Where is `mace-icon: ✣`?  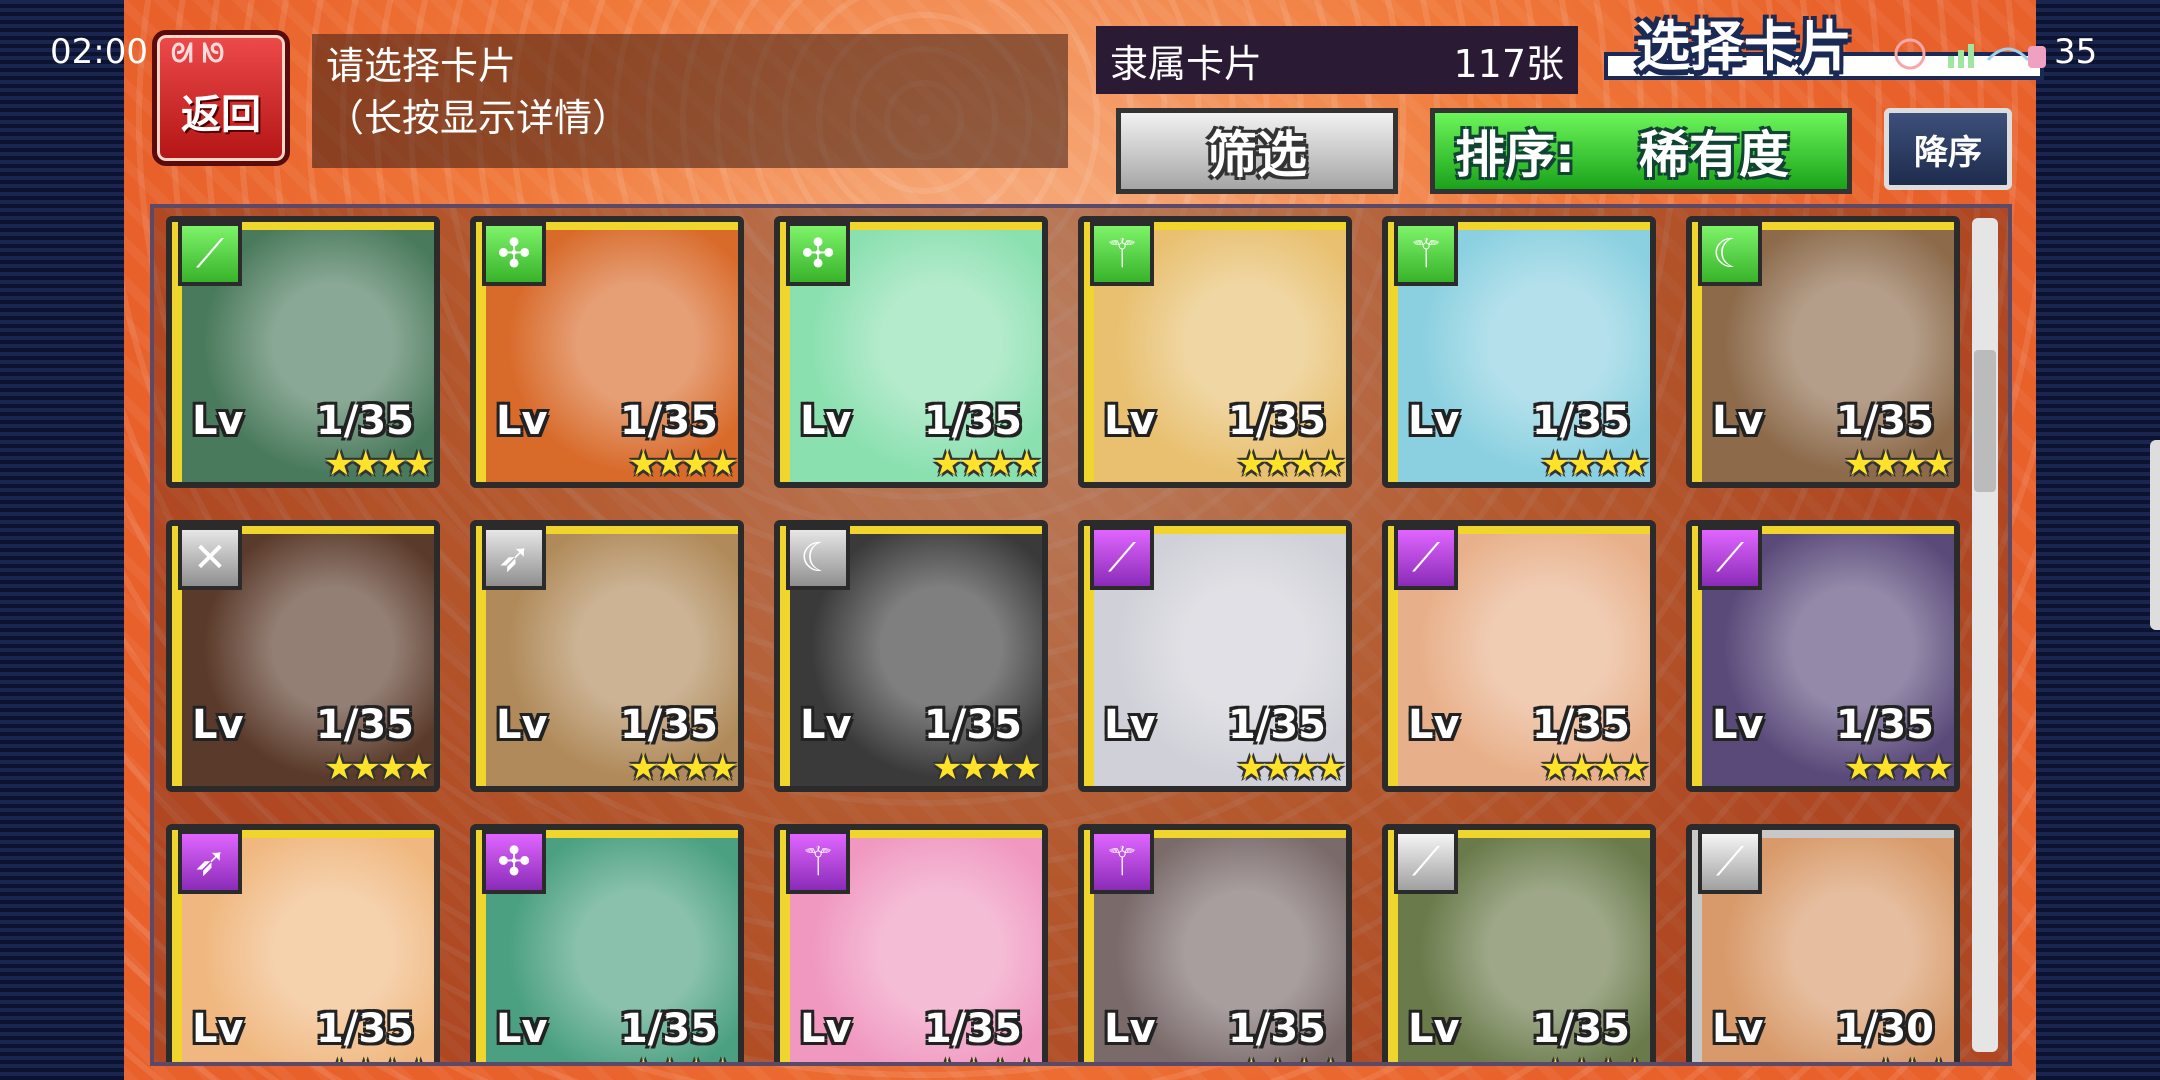 mace-icon: ✣ is located at coordinates (514, 862).